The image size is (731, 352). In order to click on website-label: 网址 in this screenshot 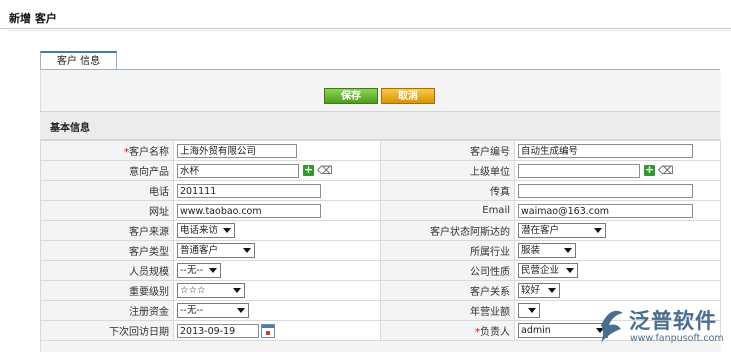, I will do `click(107, 210)`.